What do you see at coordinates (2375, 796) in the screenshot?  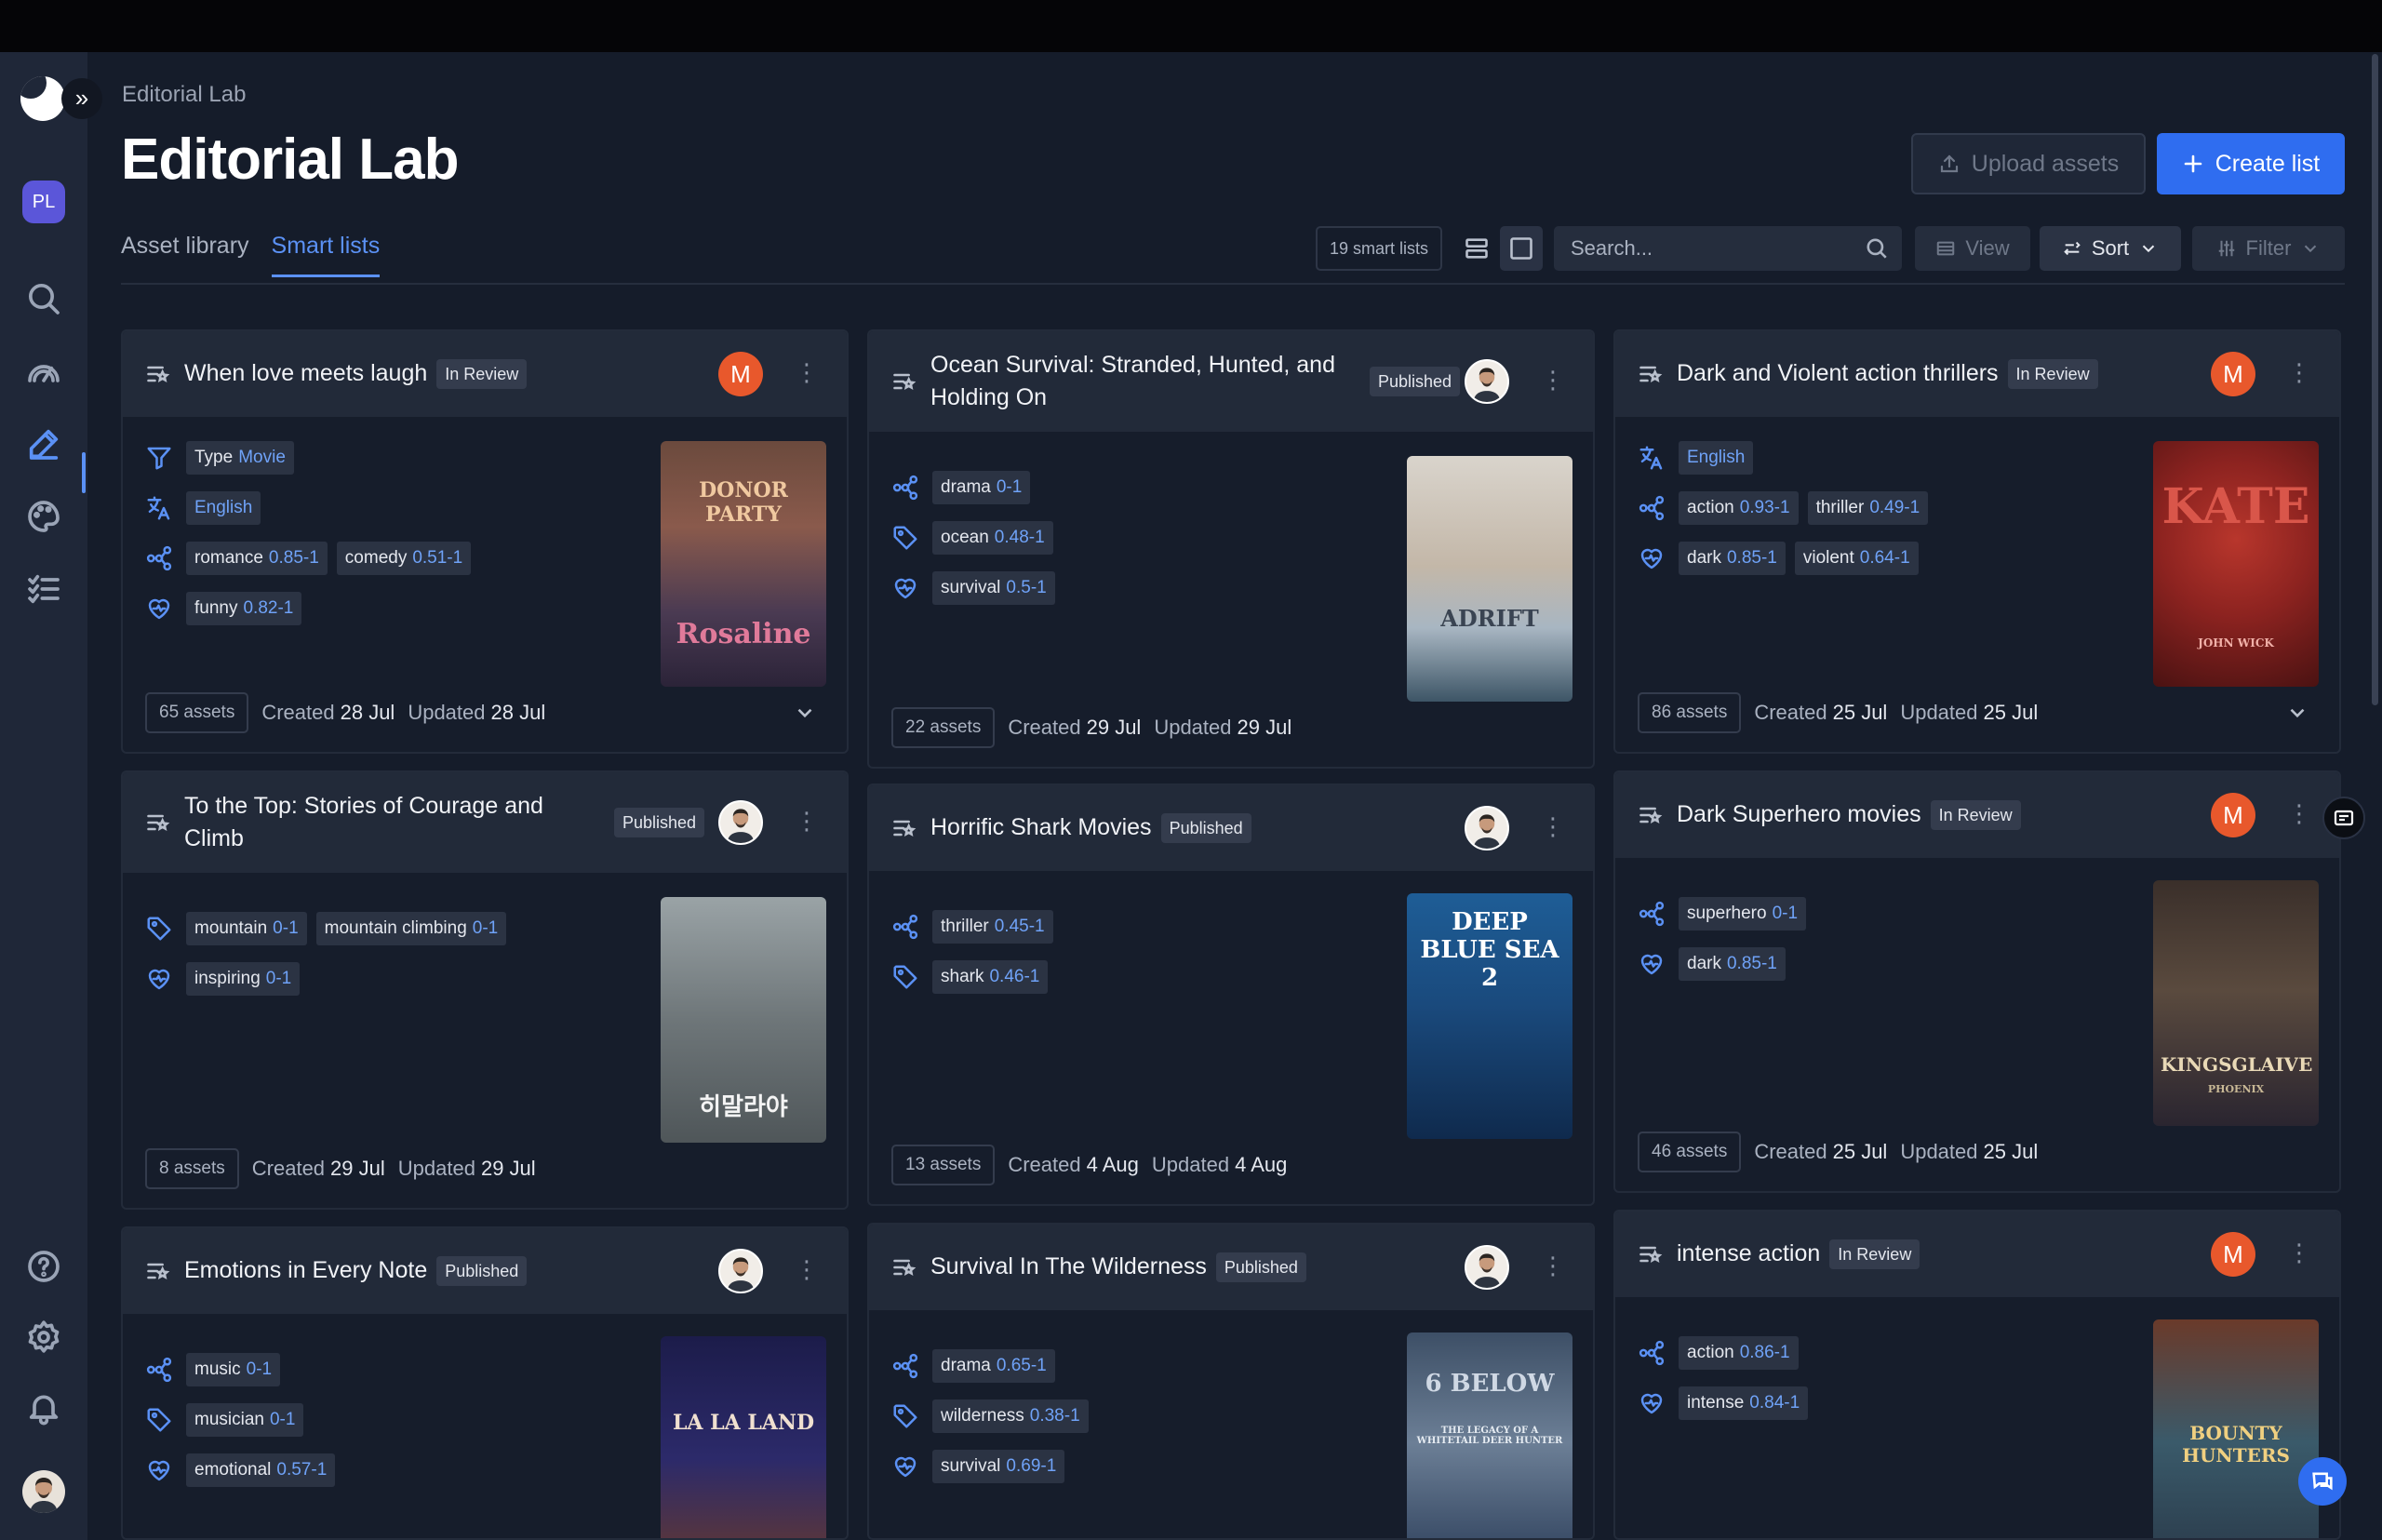 I see `page-scrollbar` at bounding box center [2375, 796].